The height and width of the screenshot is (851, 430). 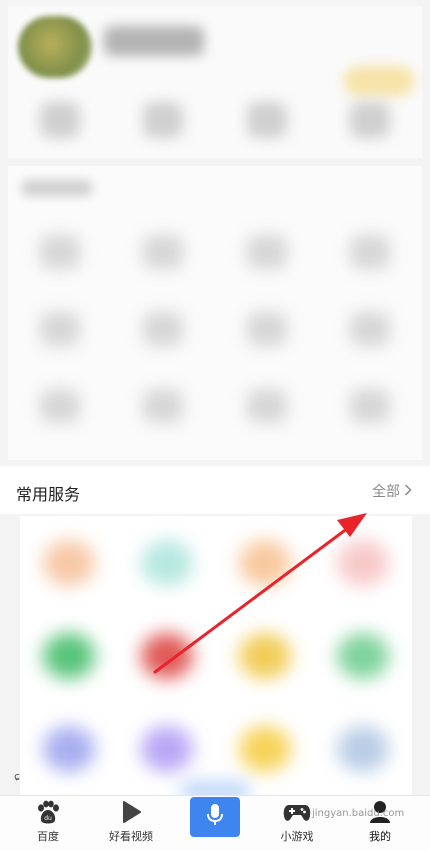 I want to click on nav-item-baidu: du 百度, so click(x=48, y=822).